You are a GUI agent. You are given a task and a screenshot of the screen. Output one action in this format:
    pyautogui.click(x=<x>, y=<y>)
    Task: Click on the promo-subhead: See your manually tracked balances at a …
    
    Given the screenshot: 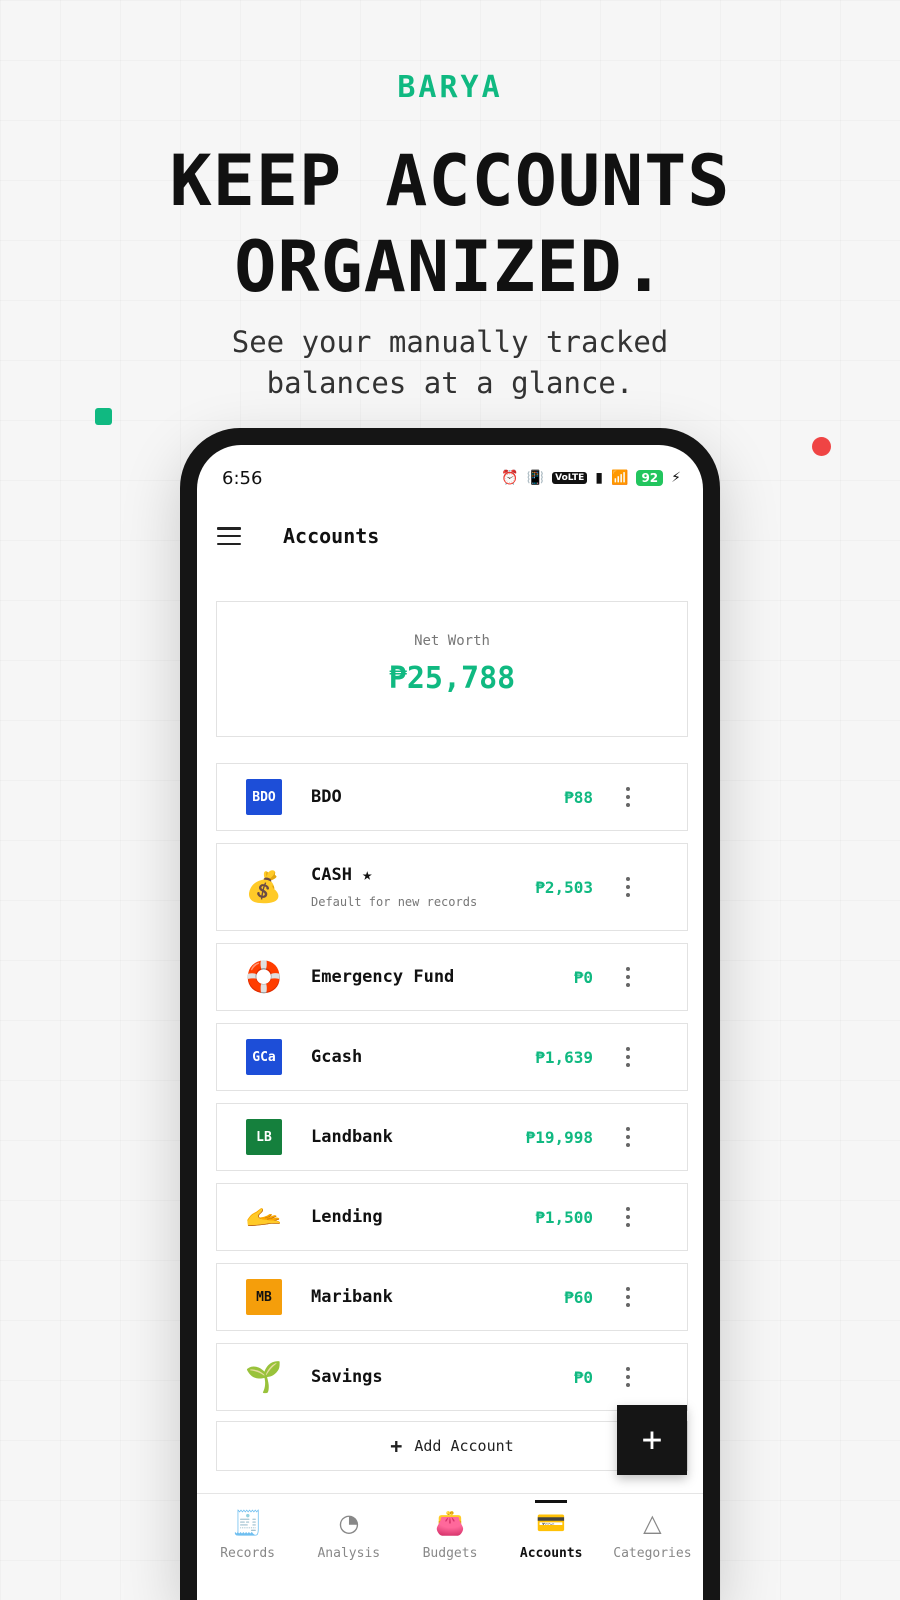 What is the action you would take?
    pyautogui.click(x=450, y=363)
    